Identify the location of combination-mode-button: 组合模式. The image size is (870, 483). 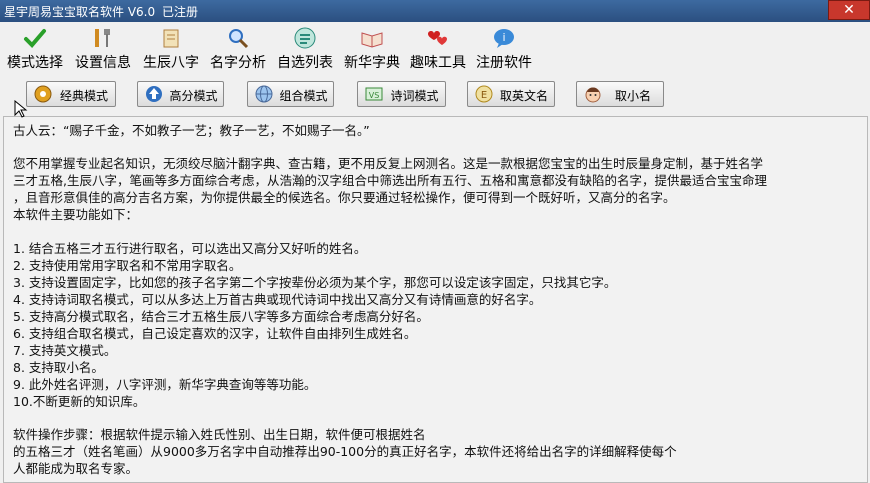
(290, 94).